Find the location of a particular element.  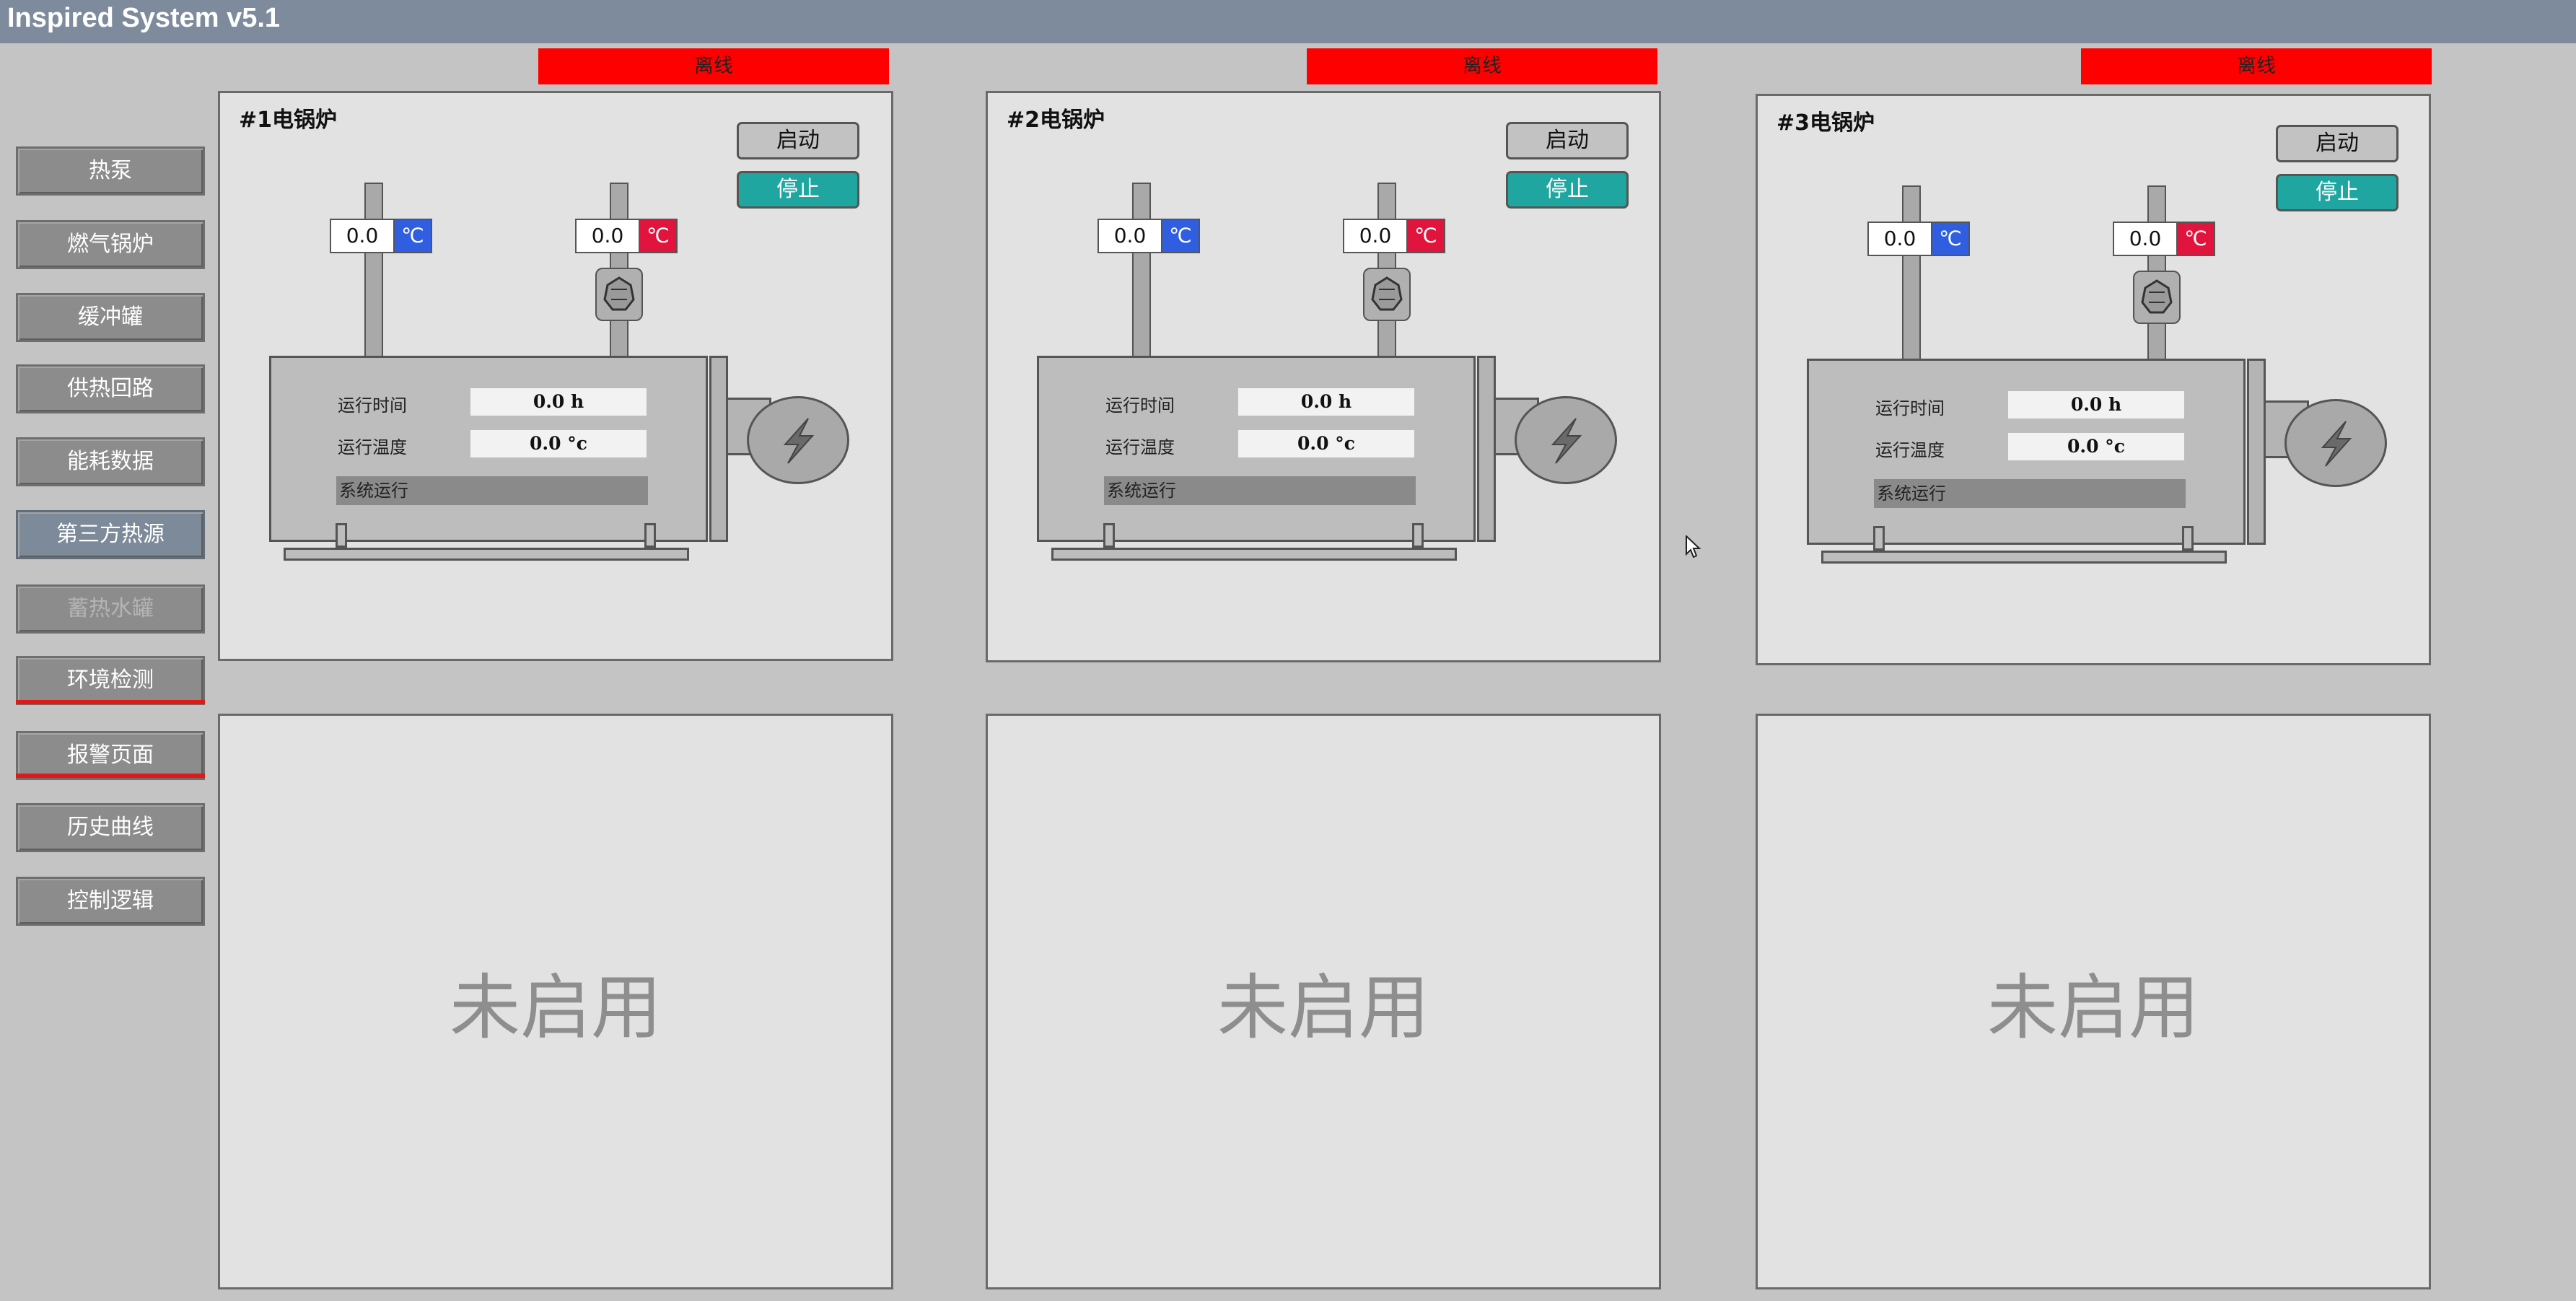

nav-alarm-button: 报警页面 is located at coordinates (110, 755).